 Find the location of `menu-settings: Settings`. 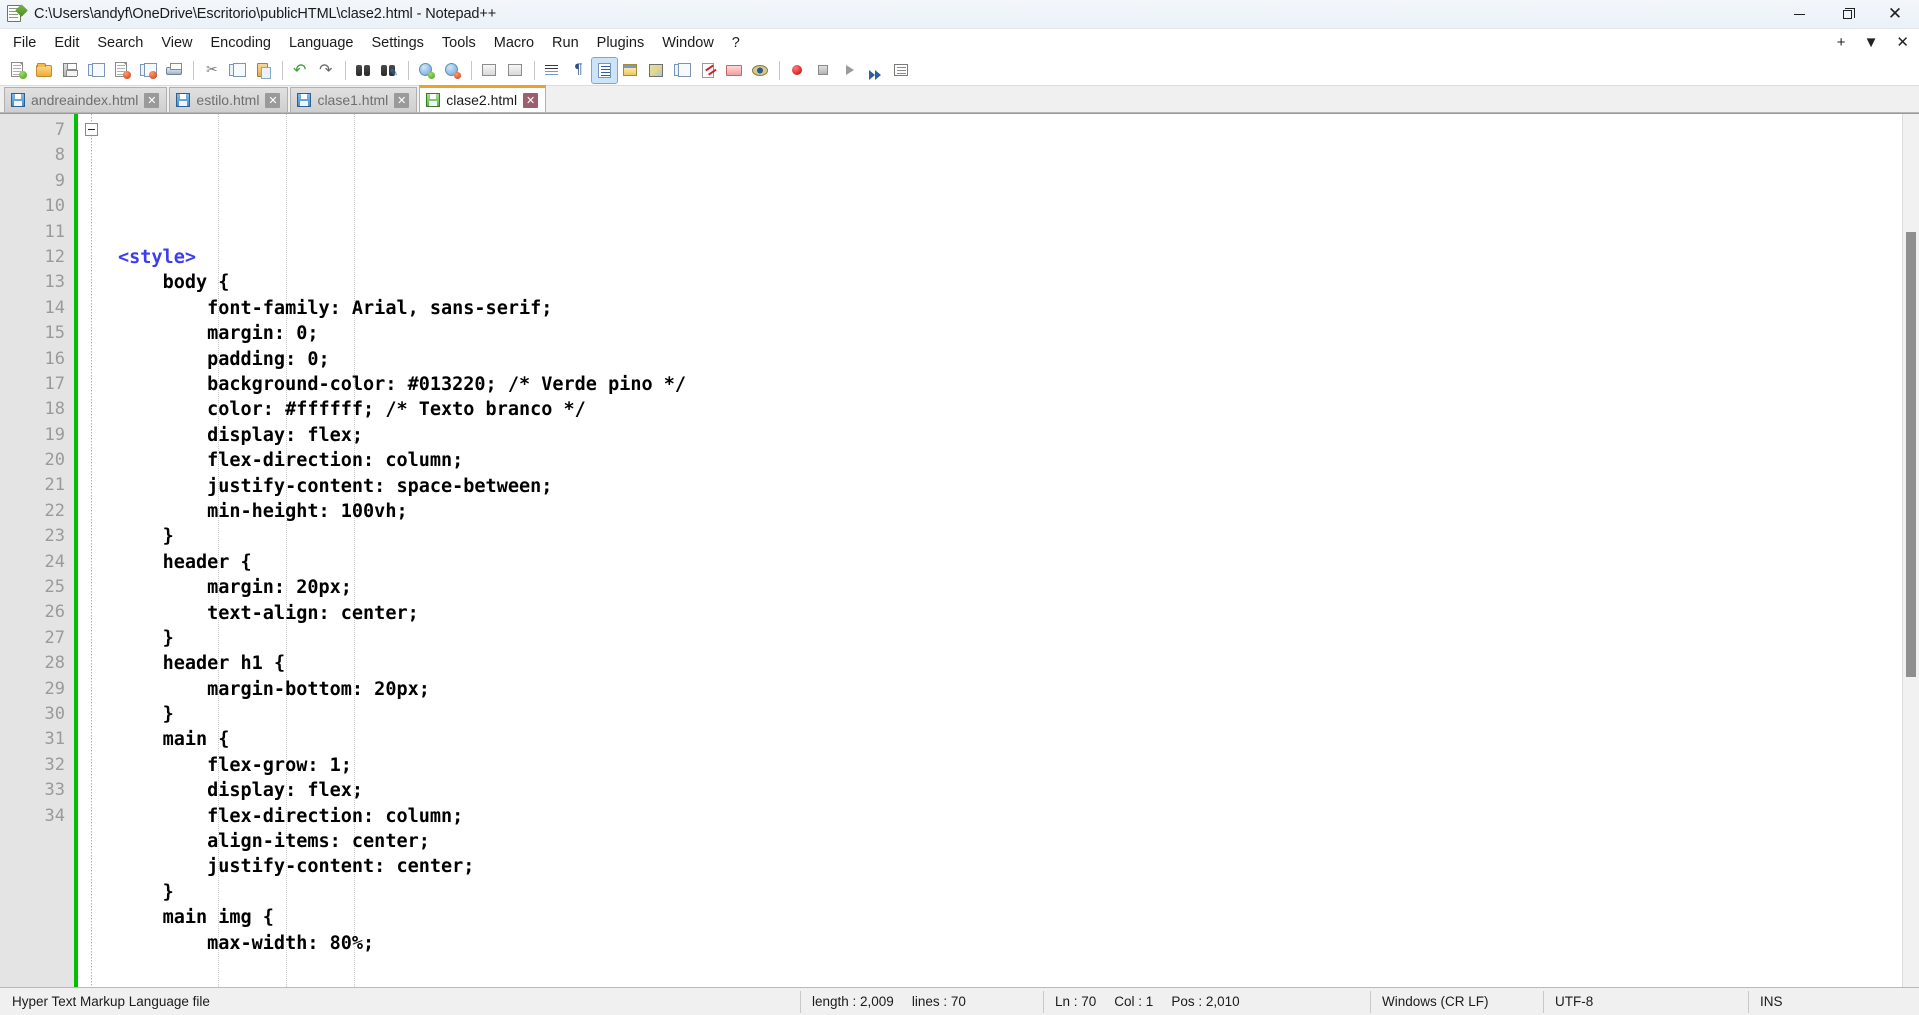

menu-settings: Settings is located at coordinates (397, 43).